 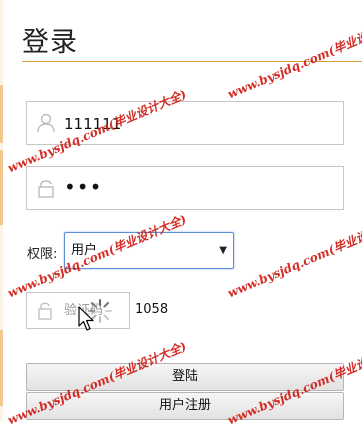 I want to click on password-value: •••, so click(x=83, y=187).